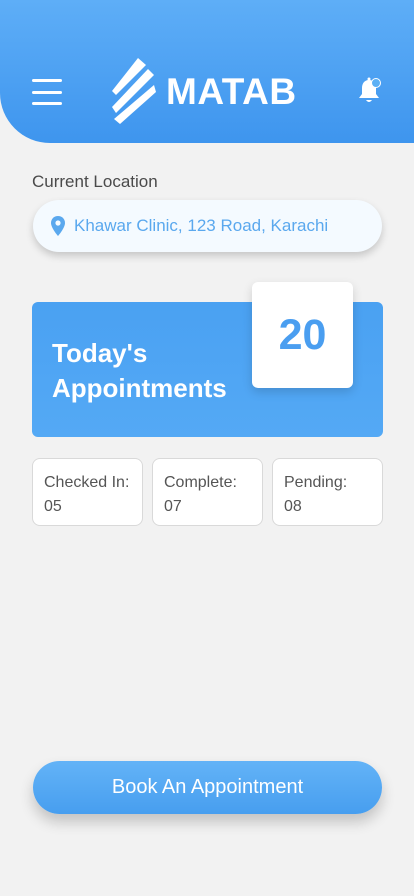 The image size is (414, 896). I want to click on stat-value: 05, so click(53, 506).